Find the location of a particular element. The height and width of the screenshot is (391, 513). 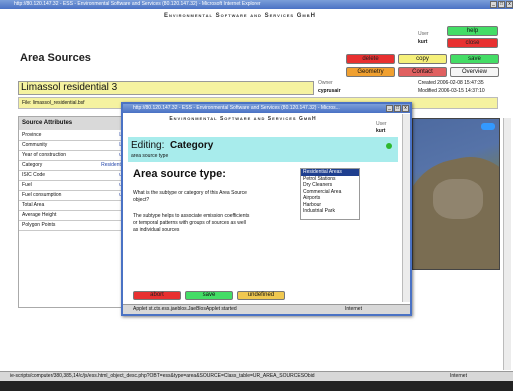

category-option: Industrial Park is located at coordinates (330, 211).